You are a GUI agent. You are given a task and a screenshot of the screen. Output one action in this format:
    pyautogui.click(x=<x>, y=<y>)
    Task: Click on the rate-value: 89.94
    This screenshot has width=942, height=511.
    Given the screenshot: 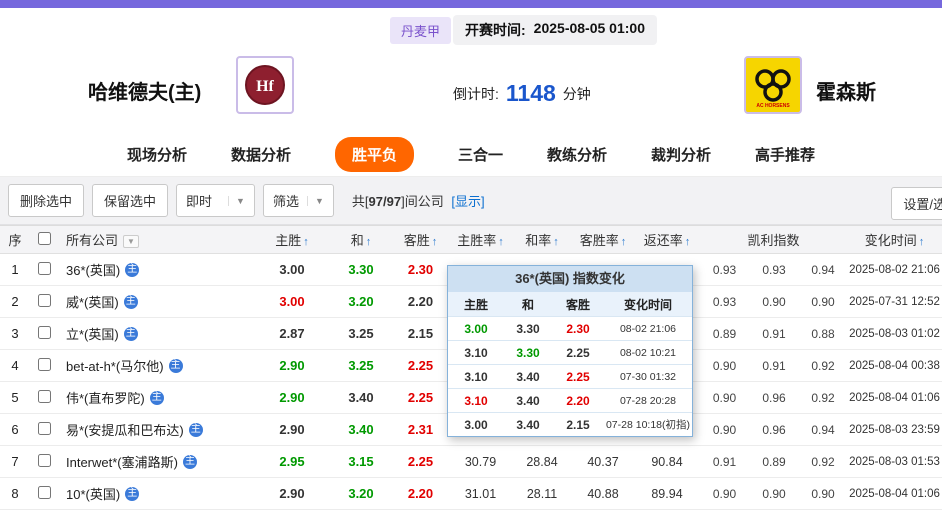 What is the action you would take?
    pyautogui.click(x=667, y=493)
    